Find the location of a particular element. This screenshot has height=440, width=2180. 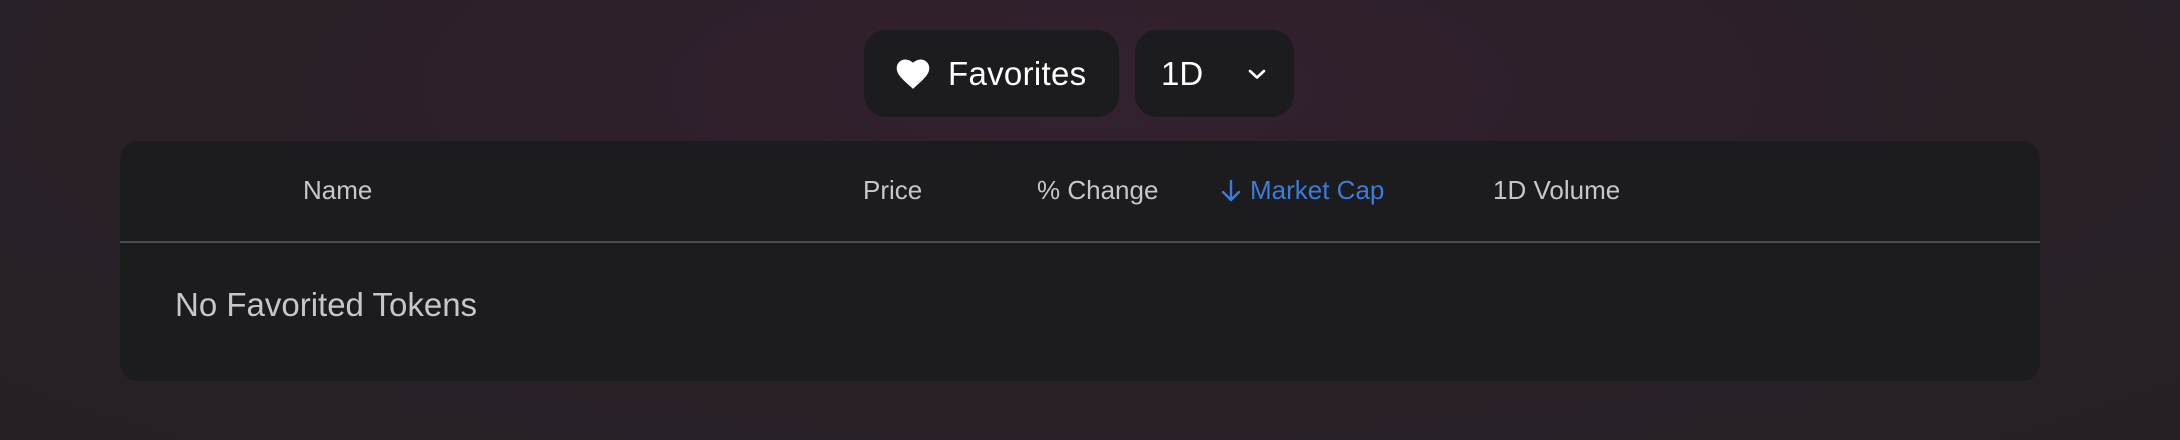

time-period-dropdown: 1D is located at coordinates (1214, 73).